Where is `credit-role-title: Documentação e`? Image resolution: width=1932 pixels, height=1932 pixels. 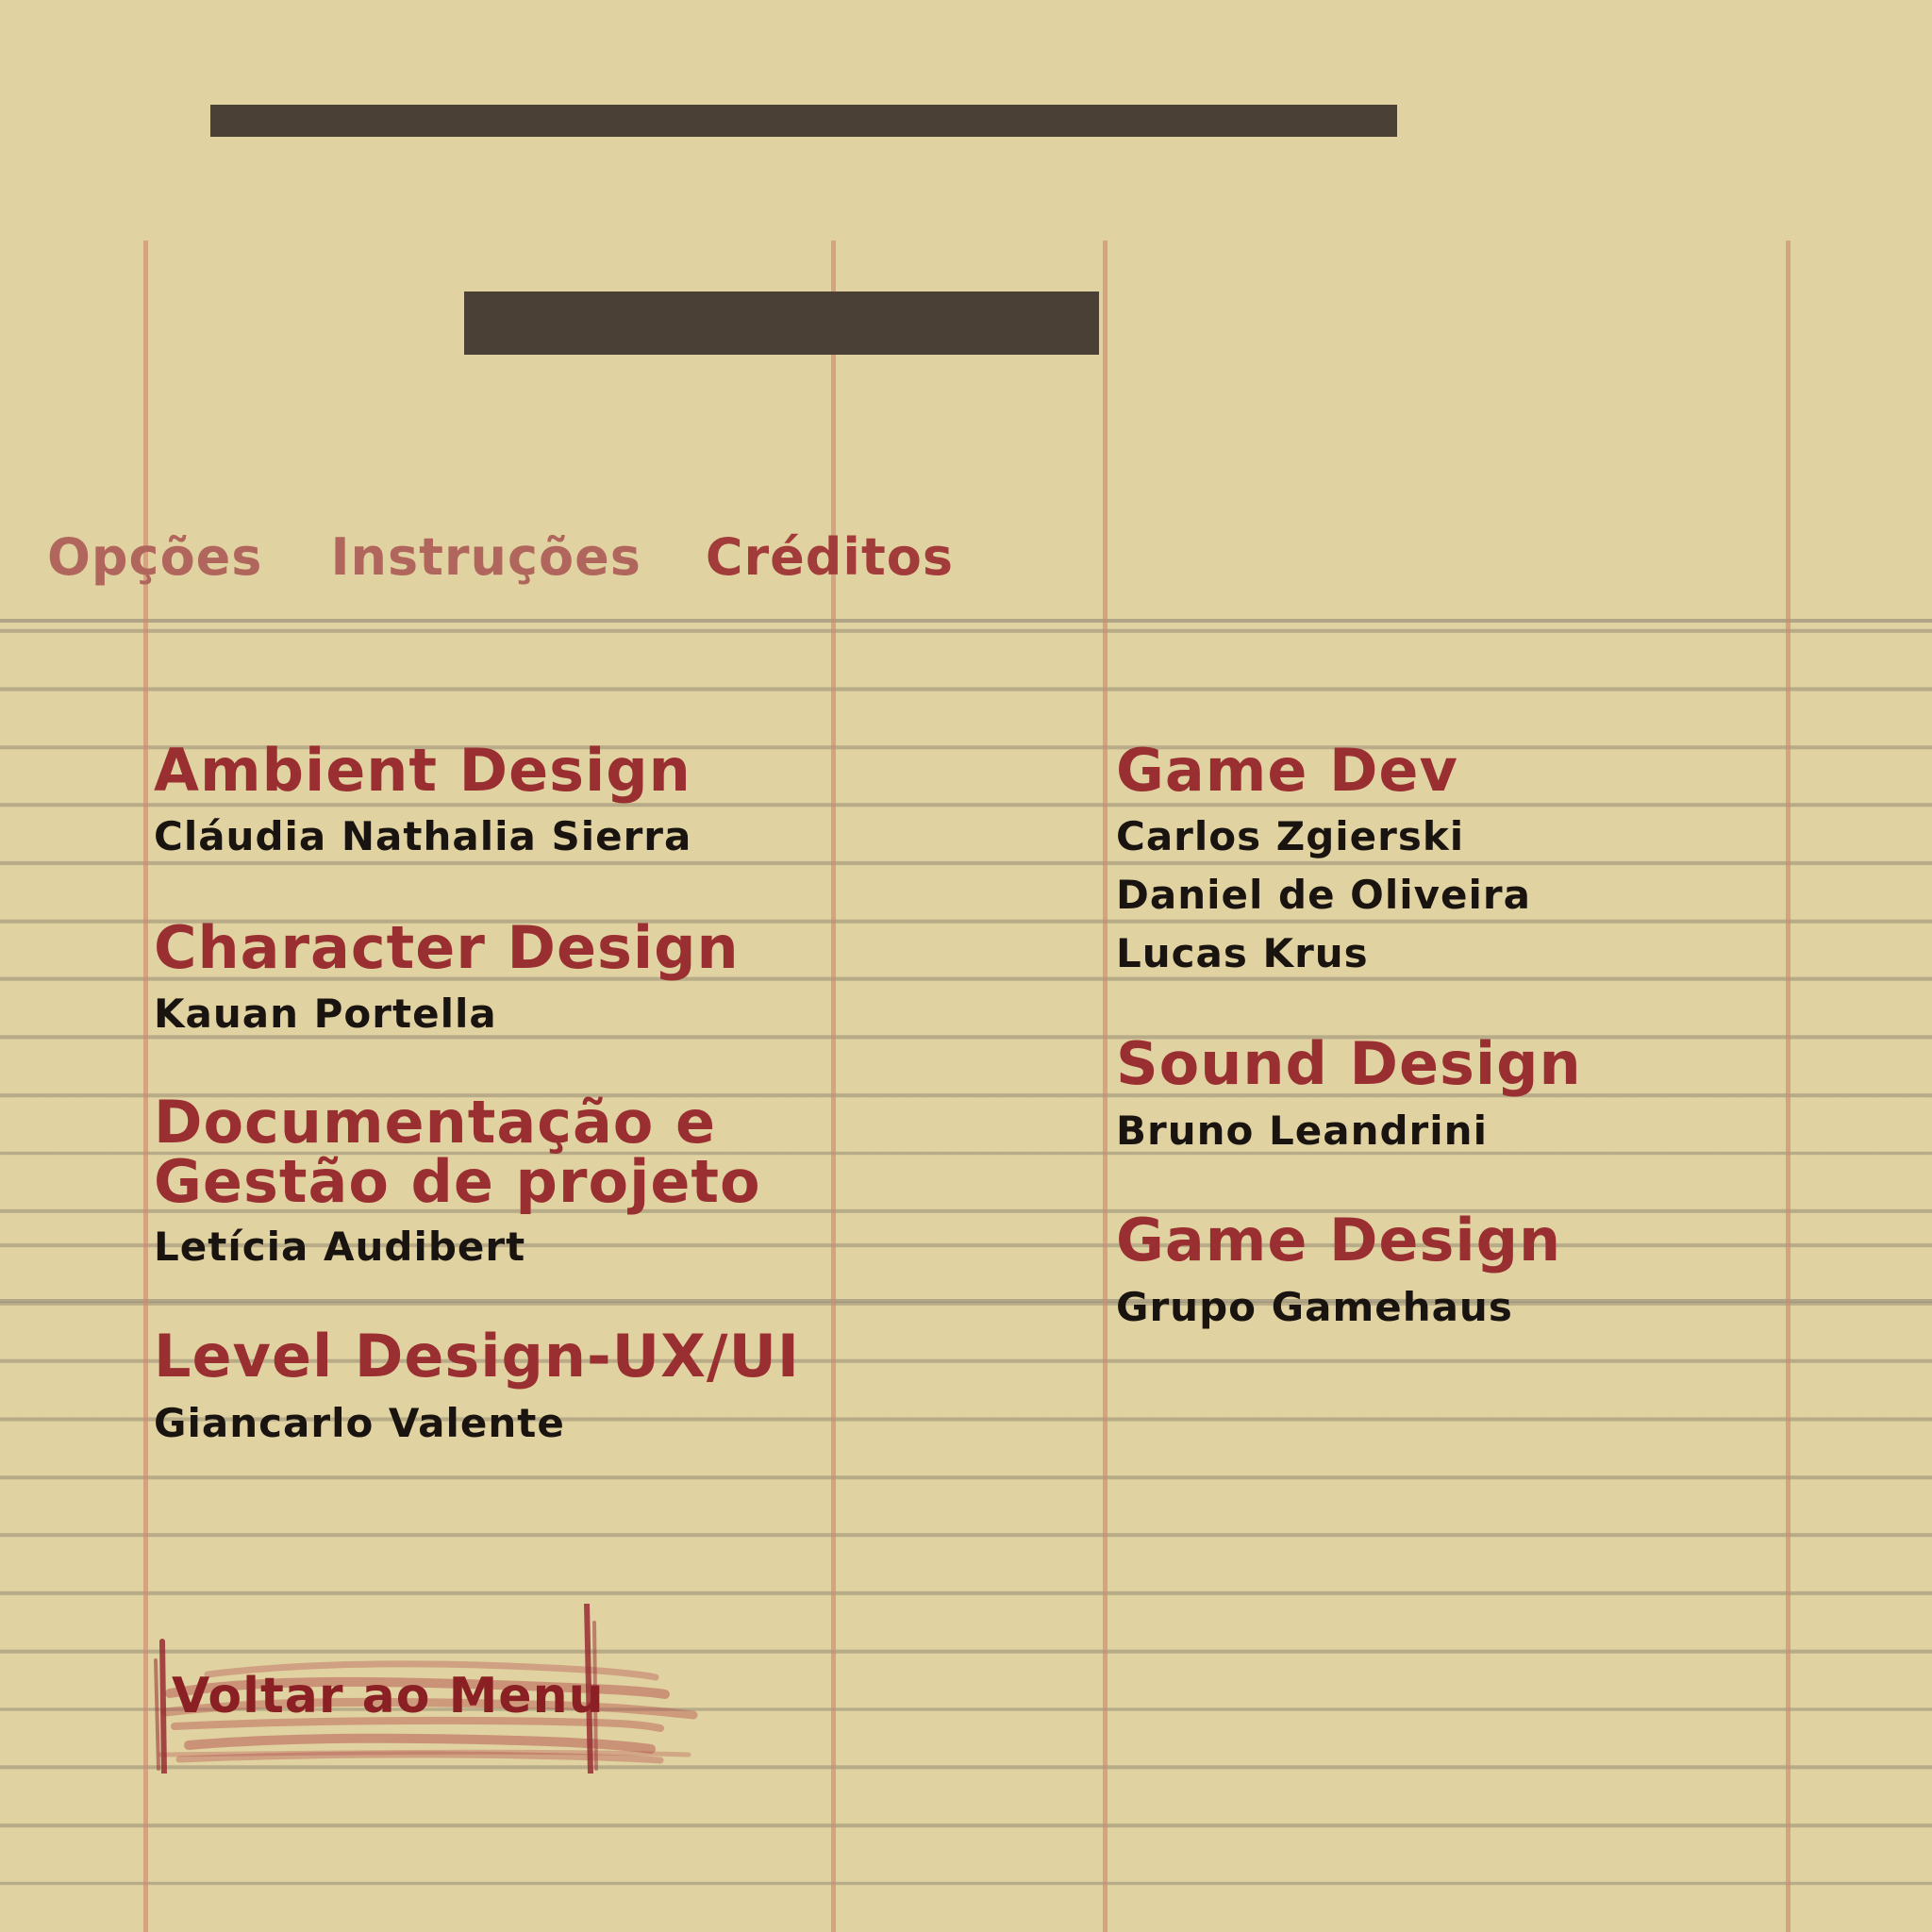
credit-role-title: Documentação e is located at coordinates (435, 1123).